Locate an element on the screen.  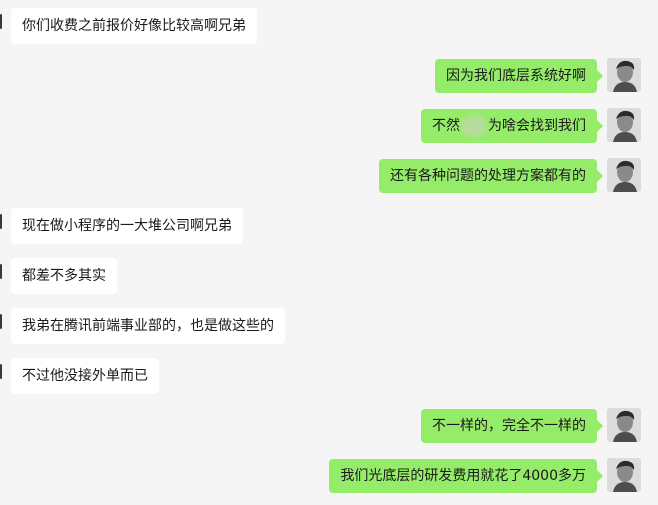
message-bubble-outgoing: 不一样的，完全不一样的 is located at coordinates (512, 426).